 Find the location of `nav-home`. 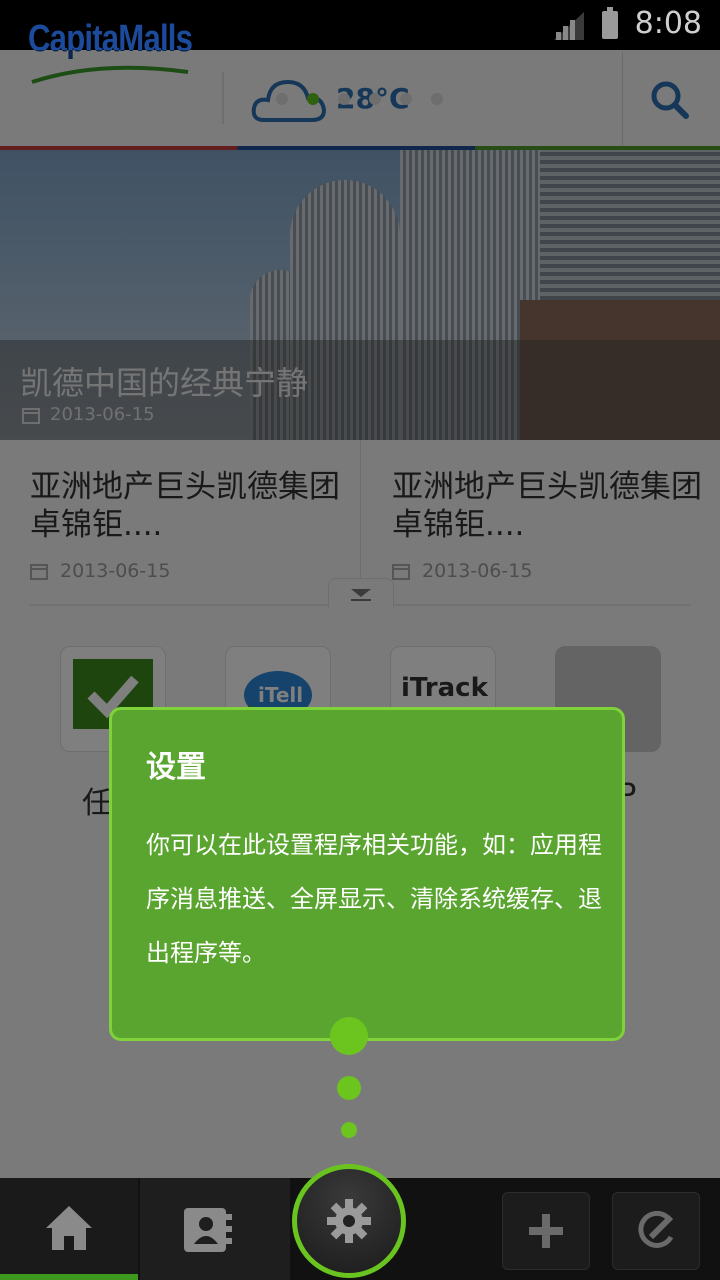

nav-home is located at coordinates (69, 1229).